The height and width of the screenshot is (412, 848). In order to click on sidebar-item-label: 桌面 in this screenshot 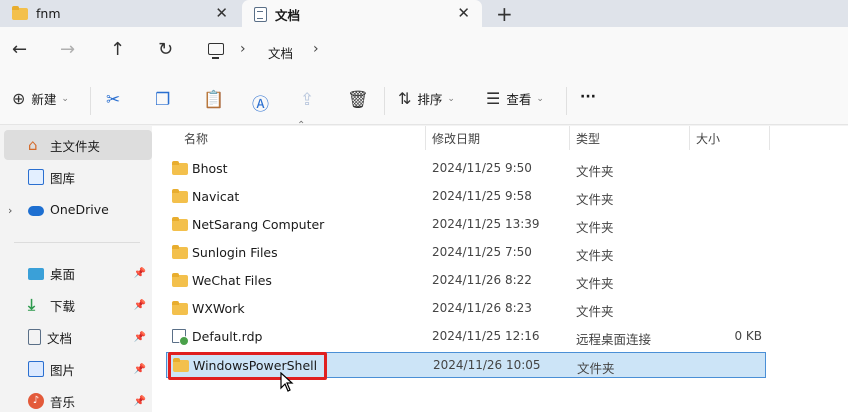, I will do `click(63, 274)`.